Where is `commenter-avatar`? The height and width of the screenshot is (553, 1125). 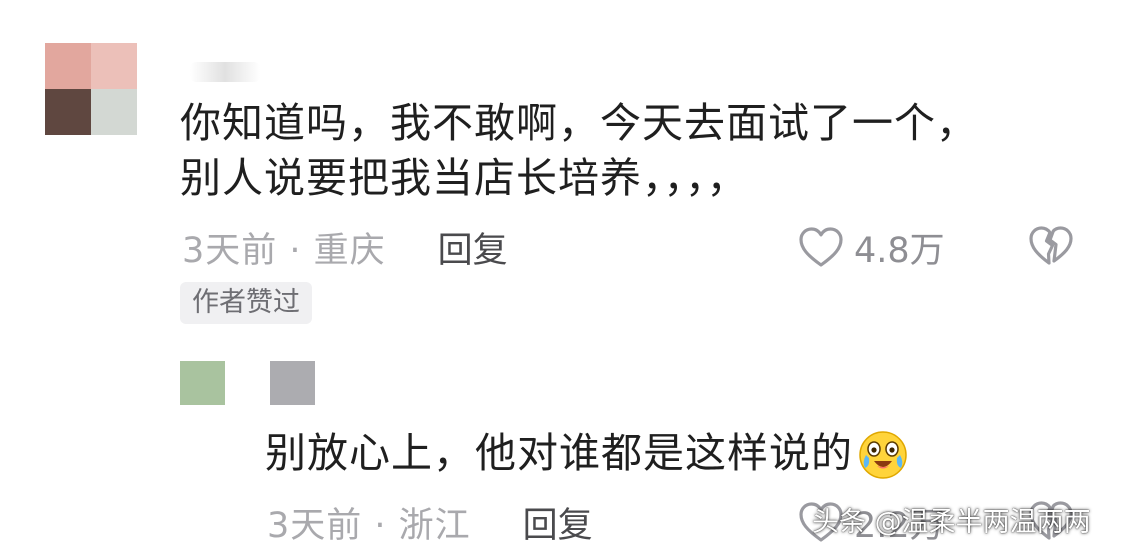 commenter-avatar is located at coordinates (91, 89).